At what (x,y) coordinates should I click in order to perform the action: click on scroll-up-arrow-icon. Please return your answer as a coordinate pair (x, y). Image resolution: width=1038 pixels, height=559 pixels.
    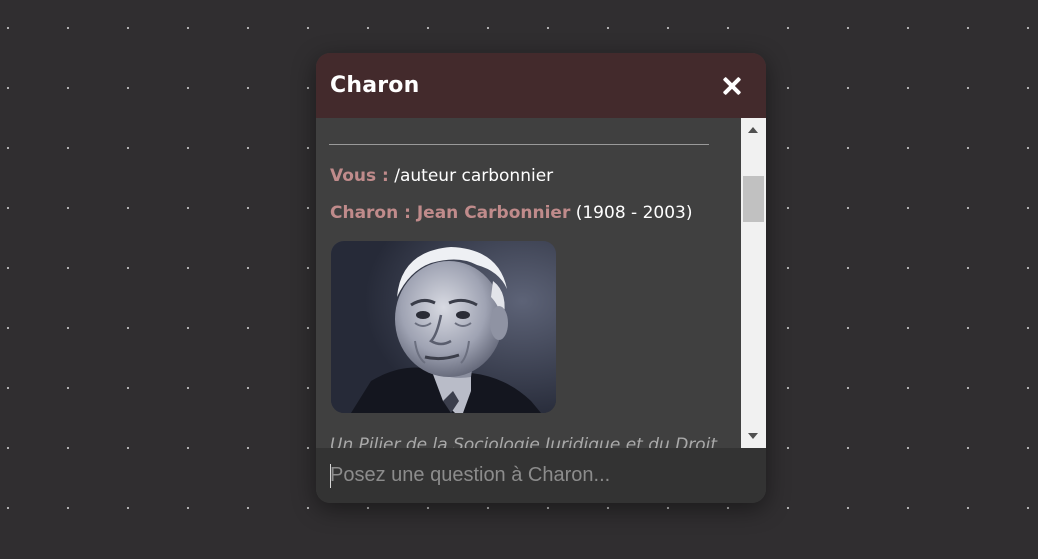
    Looking at the image, I should click on (753, 130).